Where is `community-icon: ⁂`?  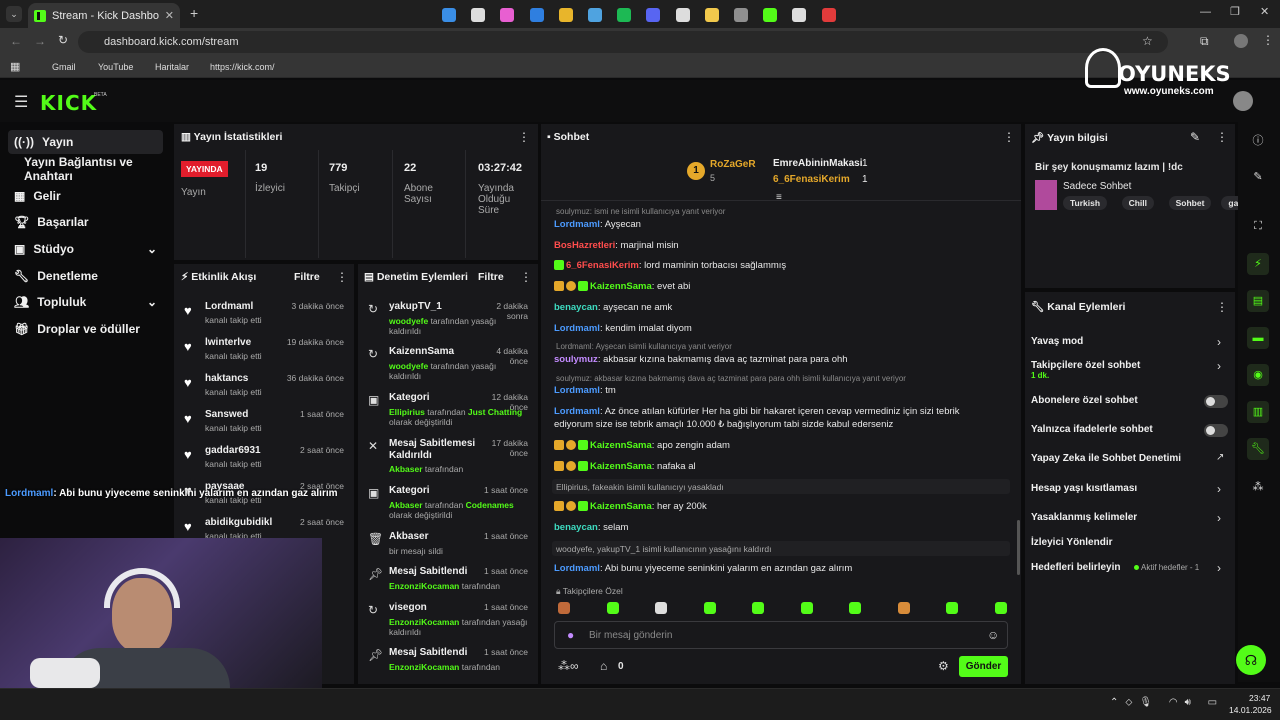
community-icon: ⁂ is located at coordinates (1258, 487).